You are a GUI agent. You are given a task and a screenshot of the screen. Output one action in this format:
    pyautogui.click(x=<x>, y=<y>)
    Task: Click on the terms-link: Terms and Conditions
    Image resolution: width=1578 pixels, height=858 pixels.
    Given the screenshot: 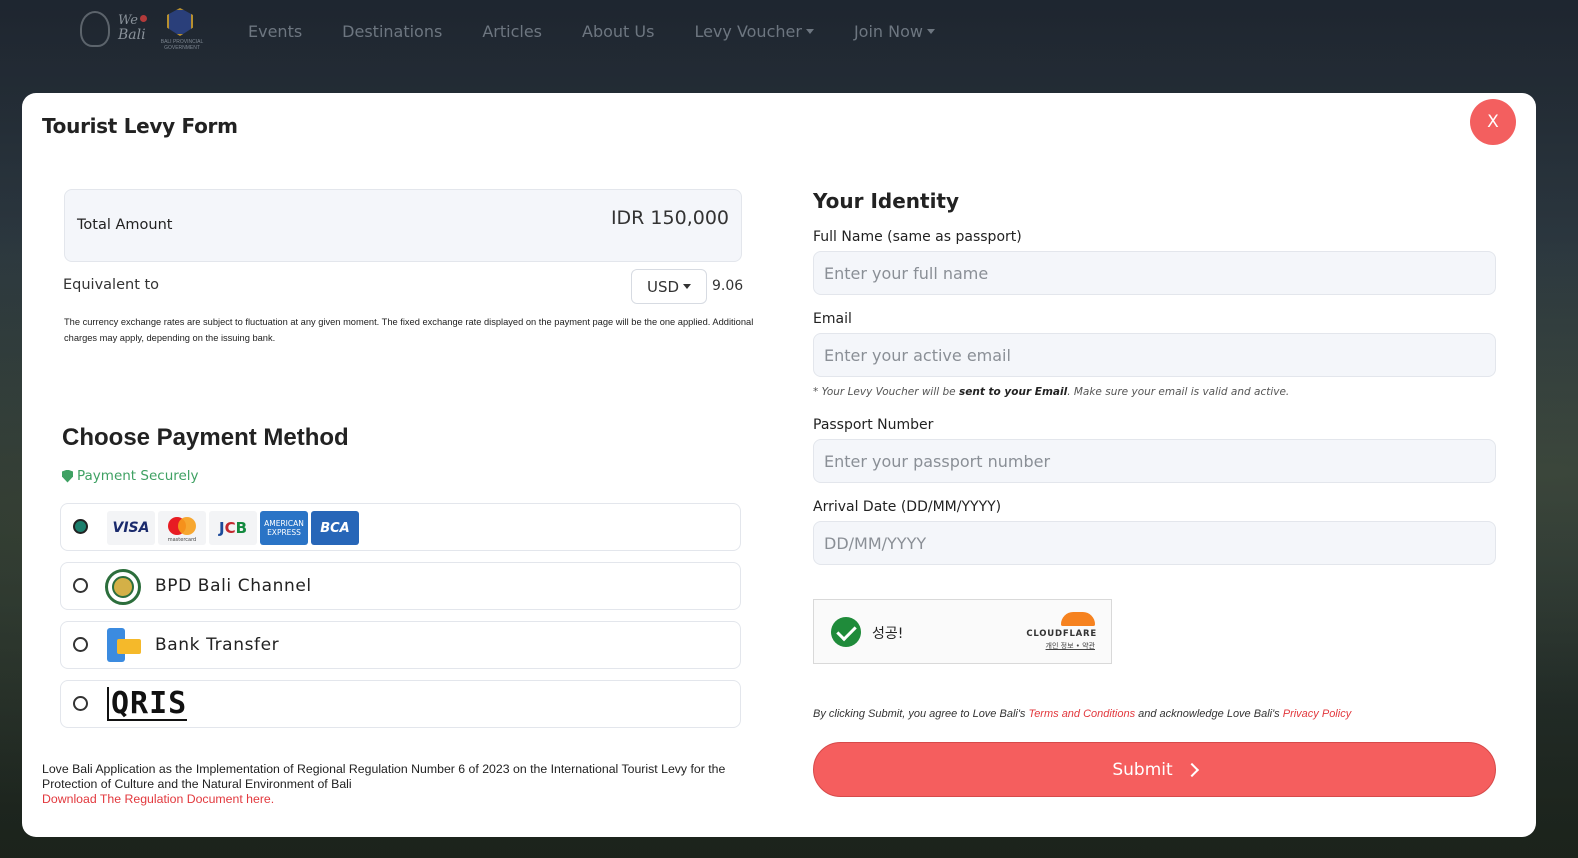 What is the action you would take?
    pyautogui.click(x=1081, y=714)
    